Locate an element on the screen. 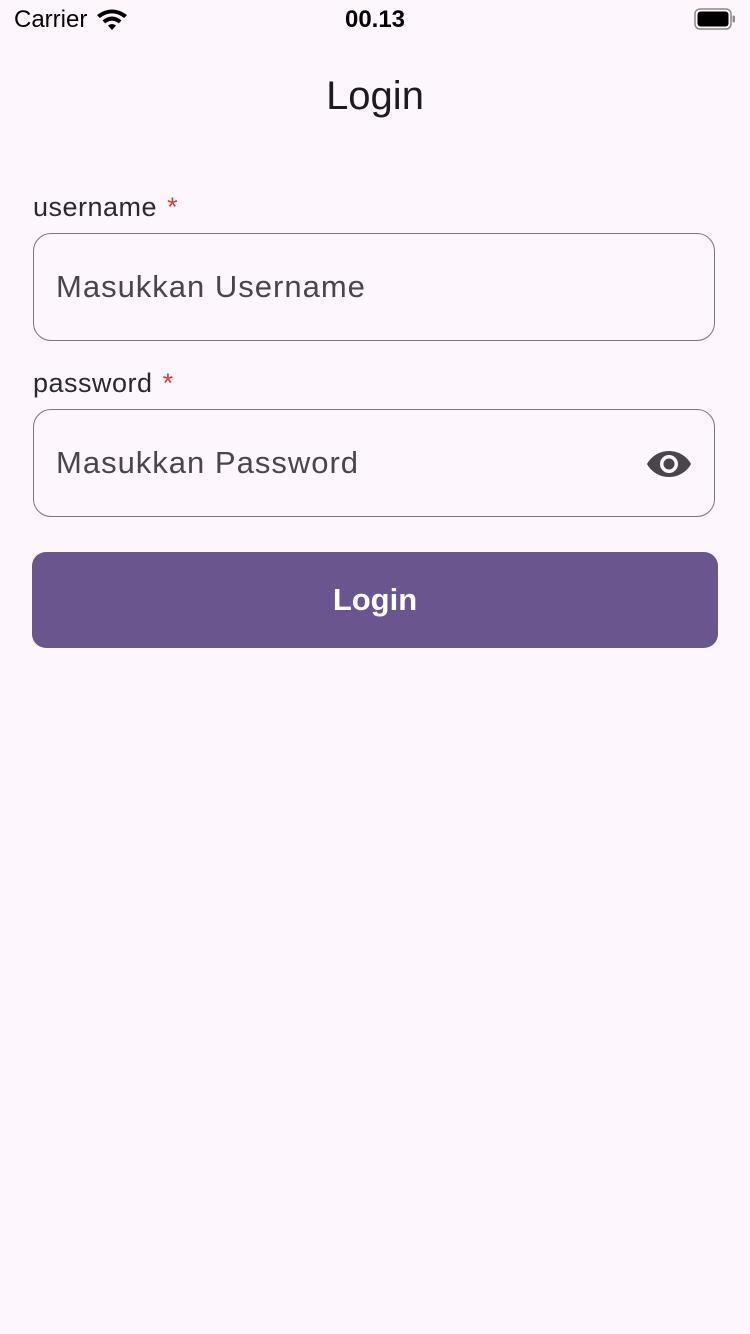 This screenshot has height=1334, width=750. password-field is located at coordinates (374, 463).